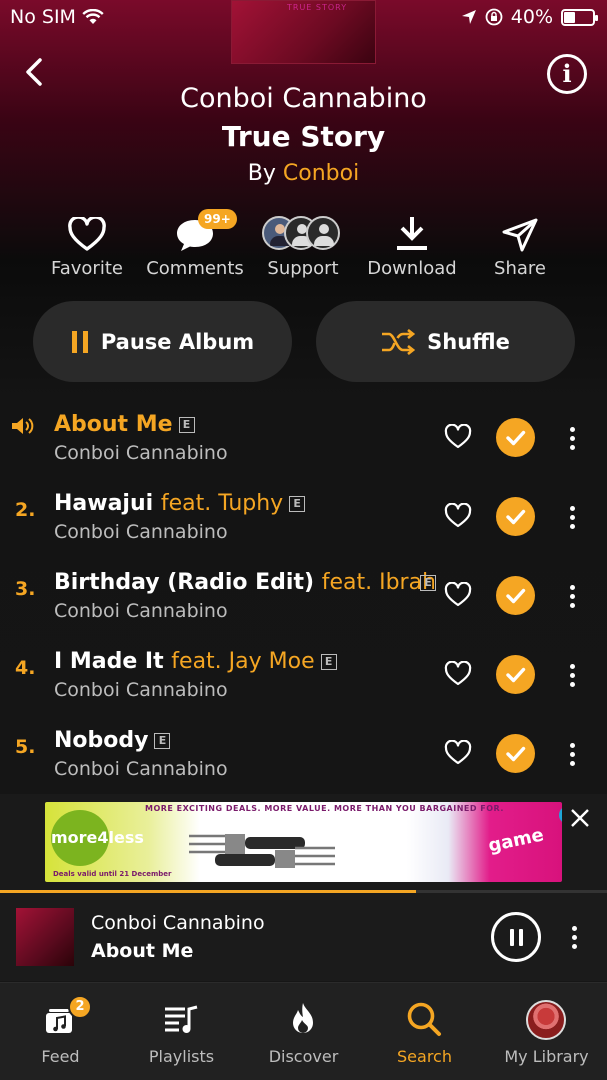 This screenshot has height=1080, width=607. Describe the element at coordinates (142, 951) in the screenshot. I see `mini-player-title: About Me` at that location.